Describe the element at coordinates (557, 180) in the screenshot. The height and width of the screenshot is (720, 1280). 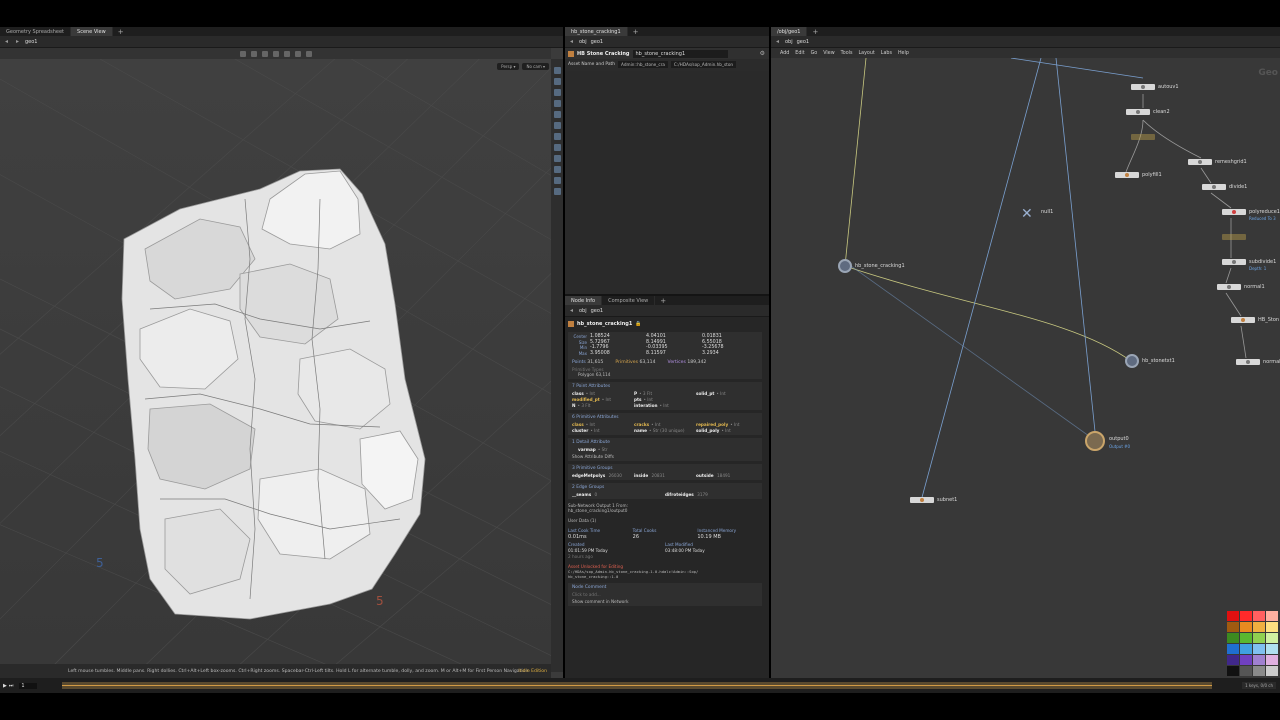
I see `home-icon` at that location.